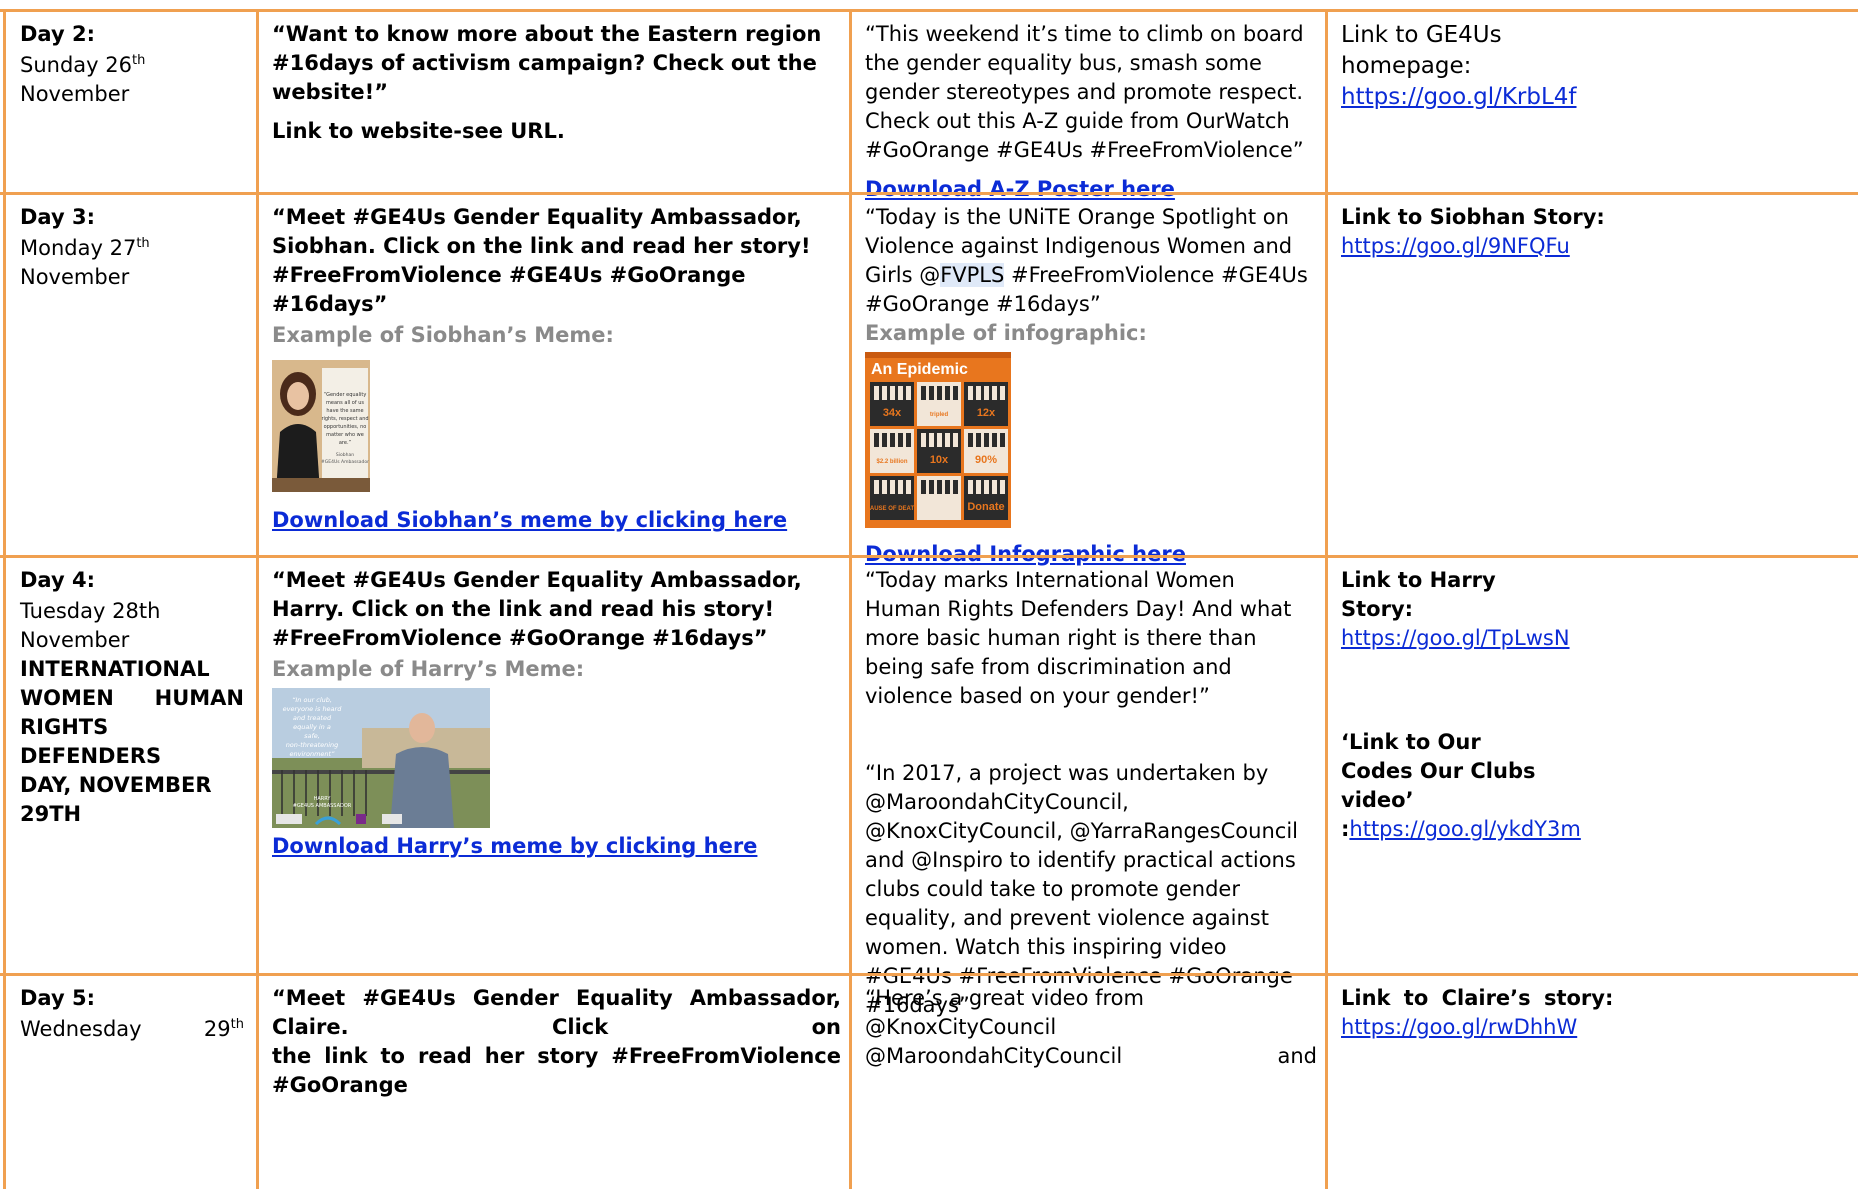  I want to click on link-label: Link to Claire’s story:, so click(1477, 998).